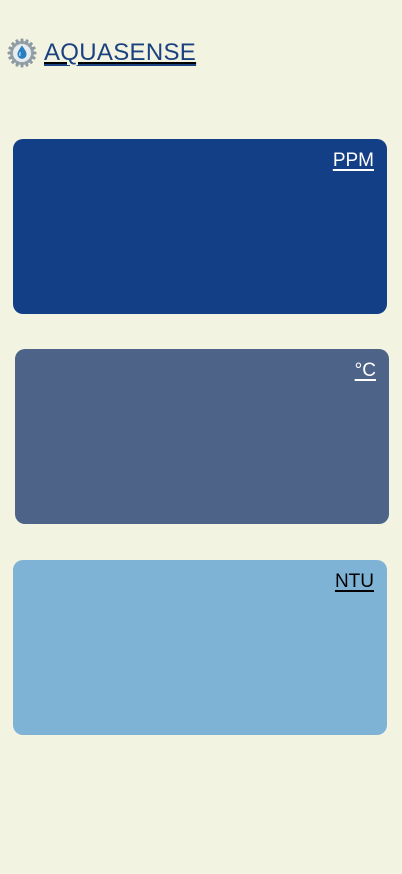 This screenshot has width=402, height=874. I want to click on turbidity-unit-label: NTU, so click(354, 581).